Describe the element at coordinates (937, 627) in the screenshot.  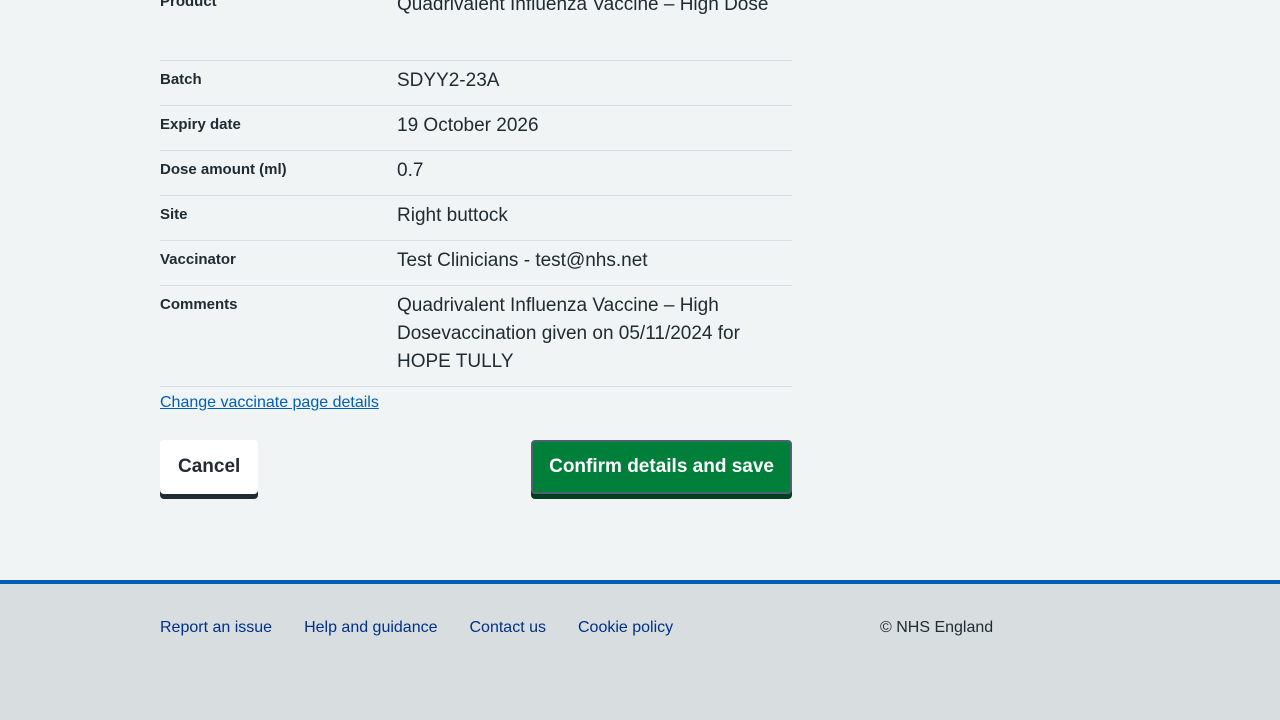
I see `copyright: © NHS England` at that location.